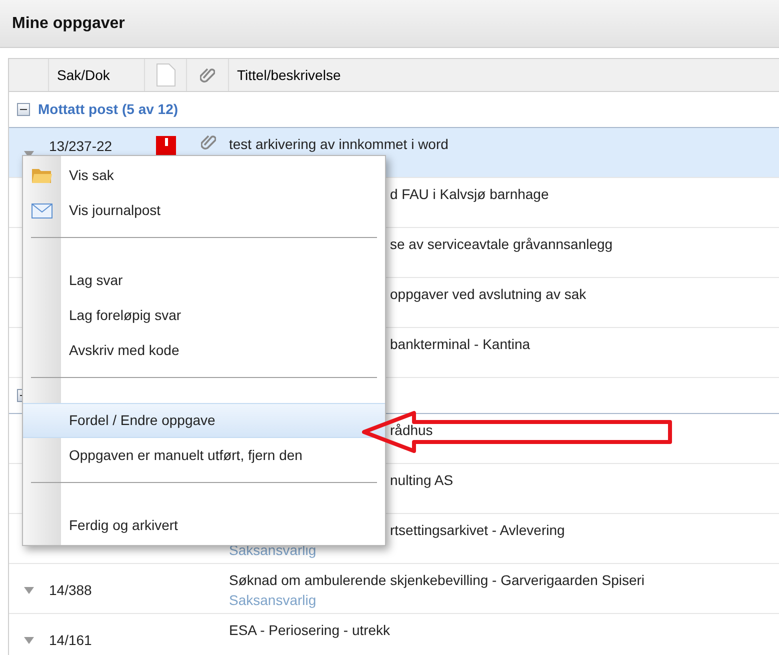 This screenshot has height=655, width=779. I want to click on column-header: Sak/Dok, so click(83, 75).